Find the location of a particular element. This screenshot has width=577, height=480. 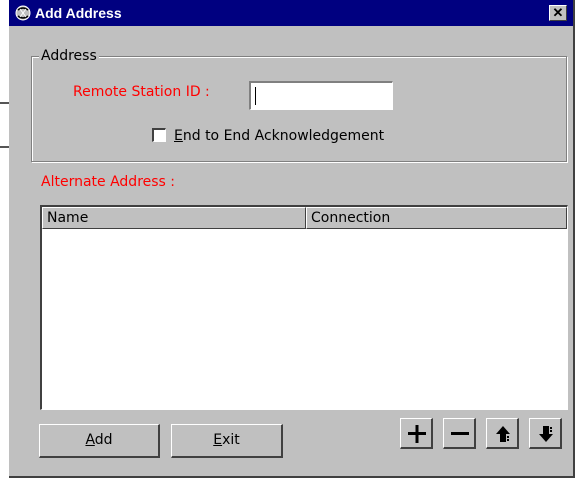

remove-alternate-button is located at coordinates (459, 433).